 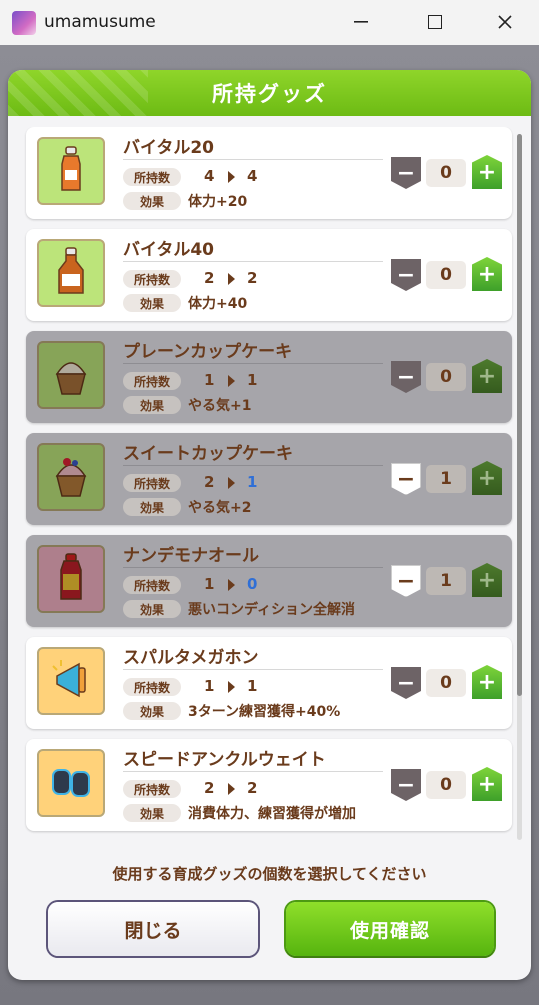 What do you see at coordinates (224, 760) in the screenshot?
I see `goods-name: スピードアンクルウェイト` at bounding box center [224, 760].